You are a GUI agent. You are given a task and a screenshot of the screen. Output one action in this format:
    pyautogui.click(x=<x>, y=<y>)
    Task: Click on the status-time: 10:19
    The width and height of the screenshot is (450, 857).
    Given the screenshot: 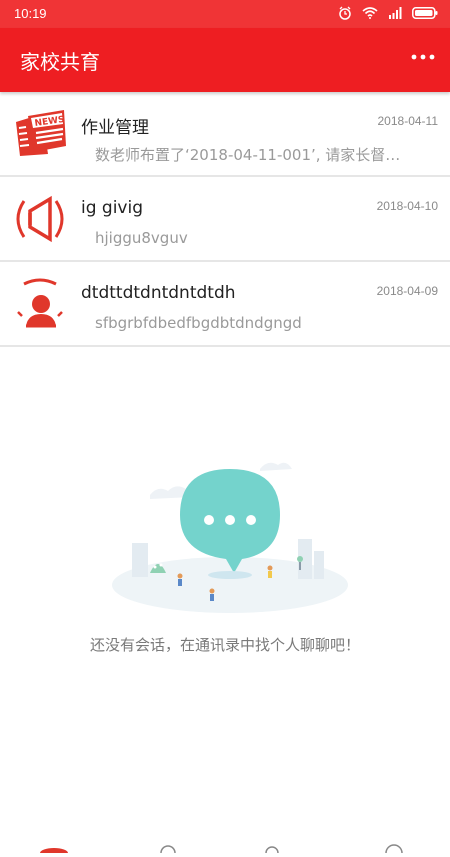 What is the action you would take?
    pyautogui.click(x=30, y=13)
    